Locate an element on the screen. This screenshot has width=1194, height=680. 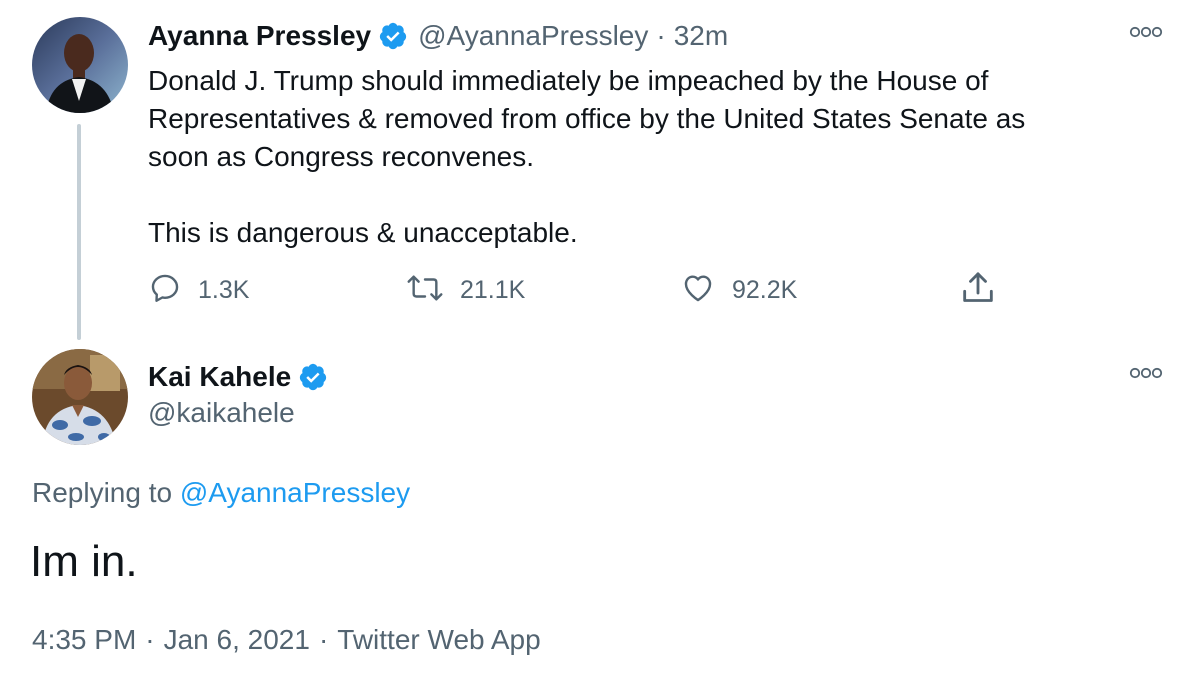
tweet1-header: Ayanna Pressley @AyannaPressley · 32m is located at coordinates (438, 36).